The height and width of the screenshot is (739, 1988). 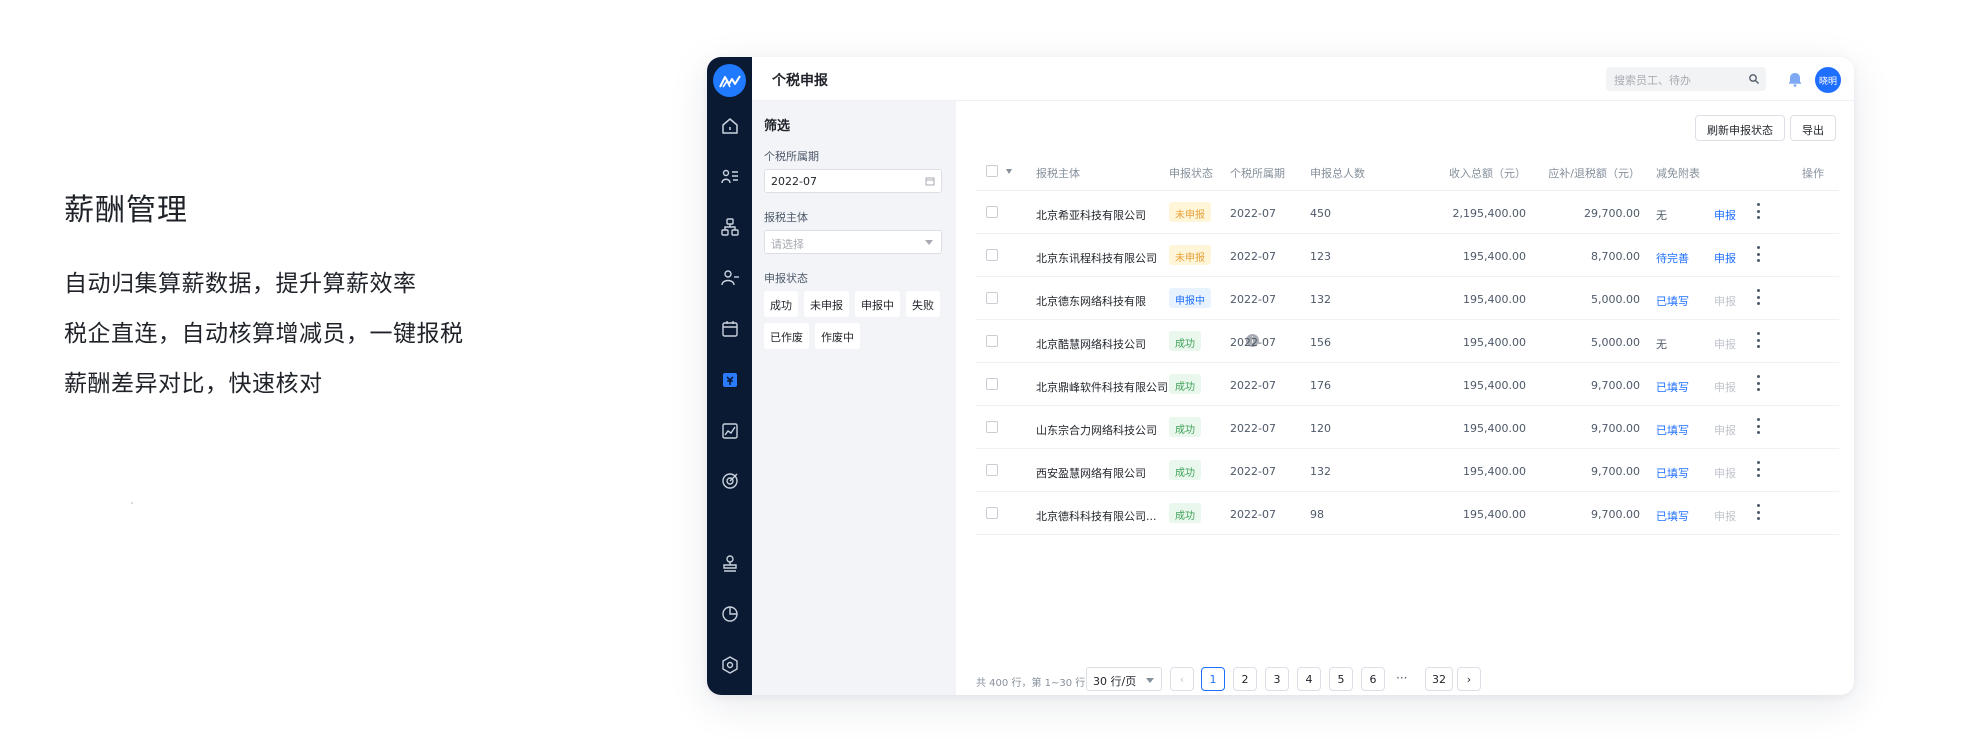 What do you see at coordinates (1469, 679) in the screenshot?
I see `next-page-button: ›` at bounding box center [1469, 679].